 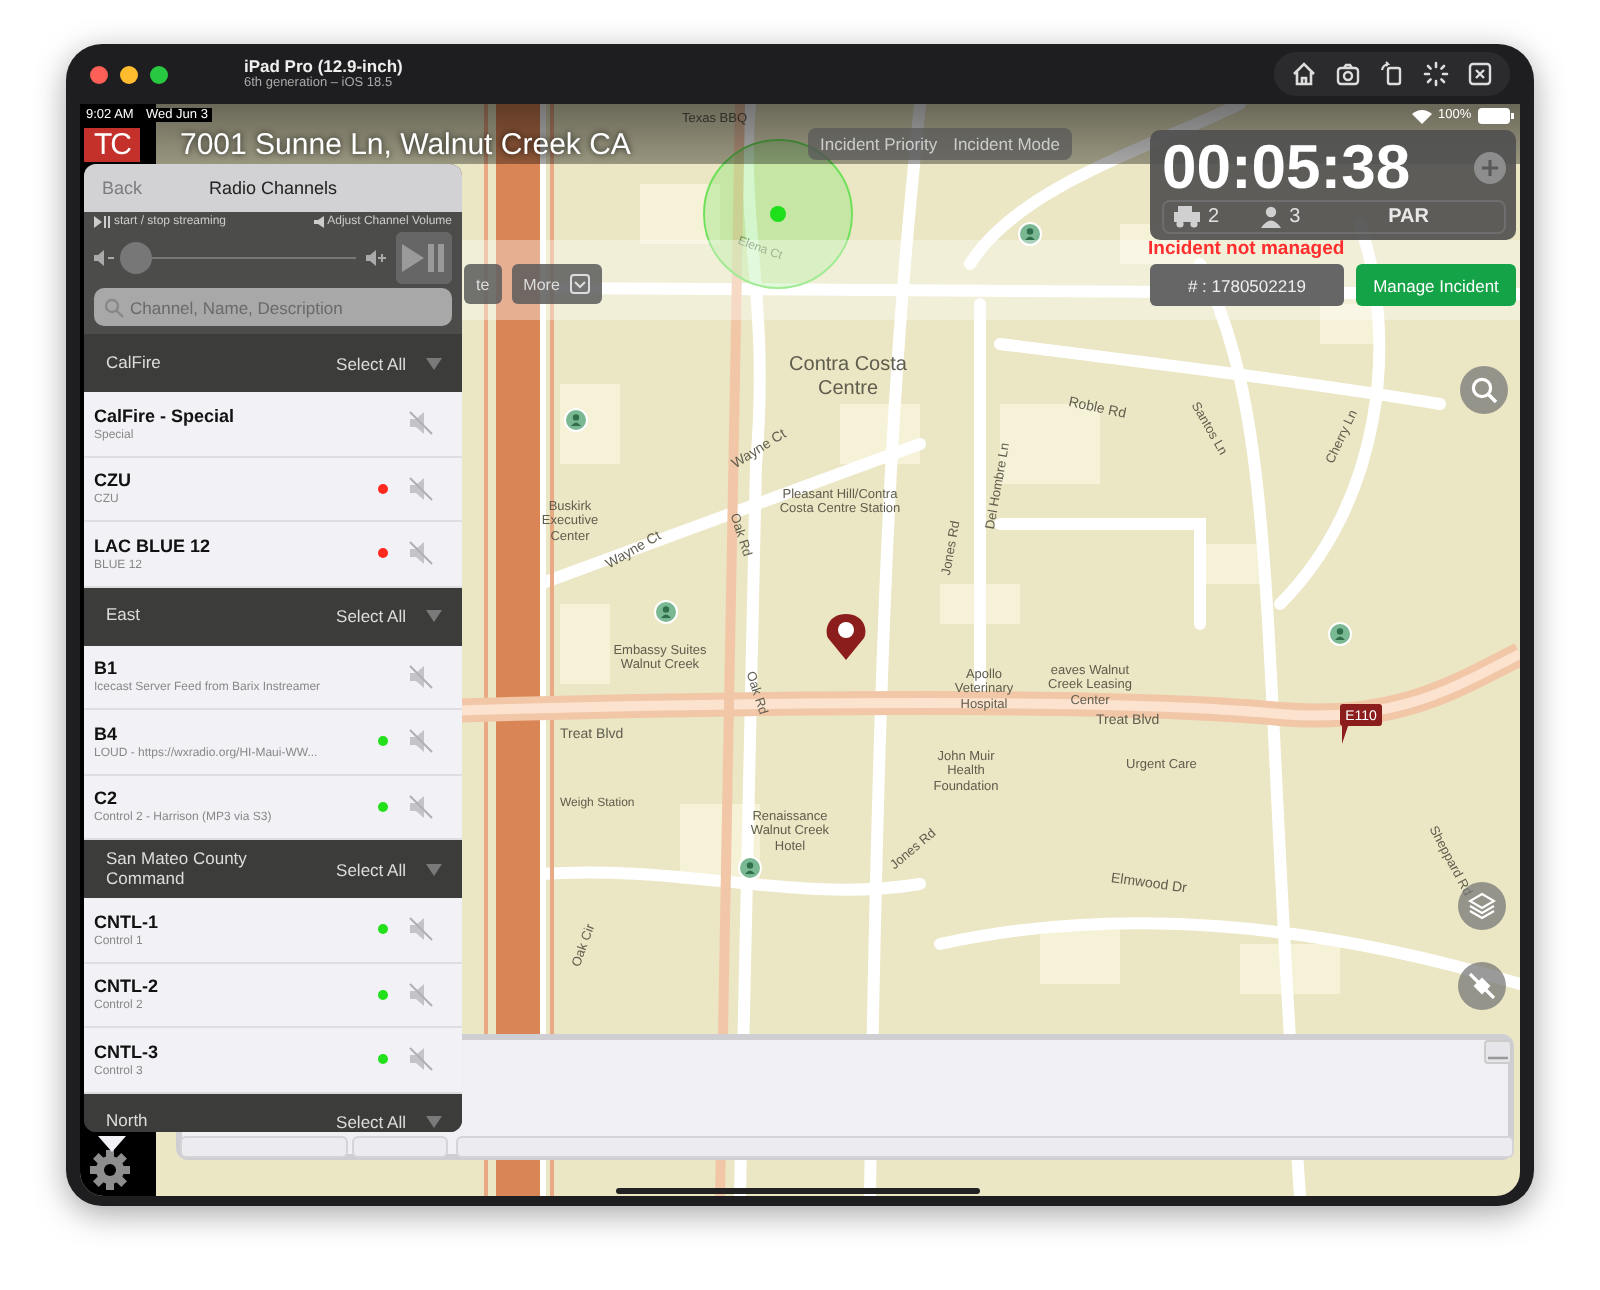 What do you see at coordinates (376, 258) in the screenshot?
I see `volume-up-icon` at bounding box center [376, 258].